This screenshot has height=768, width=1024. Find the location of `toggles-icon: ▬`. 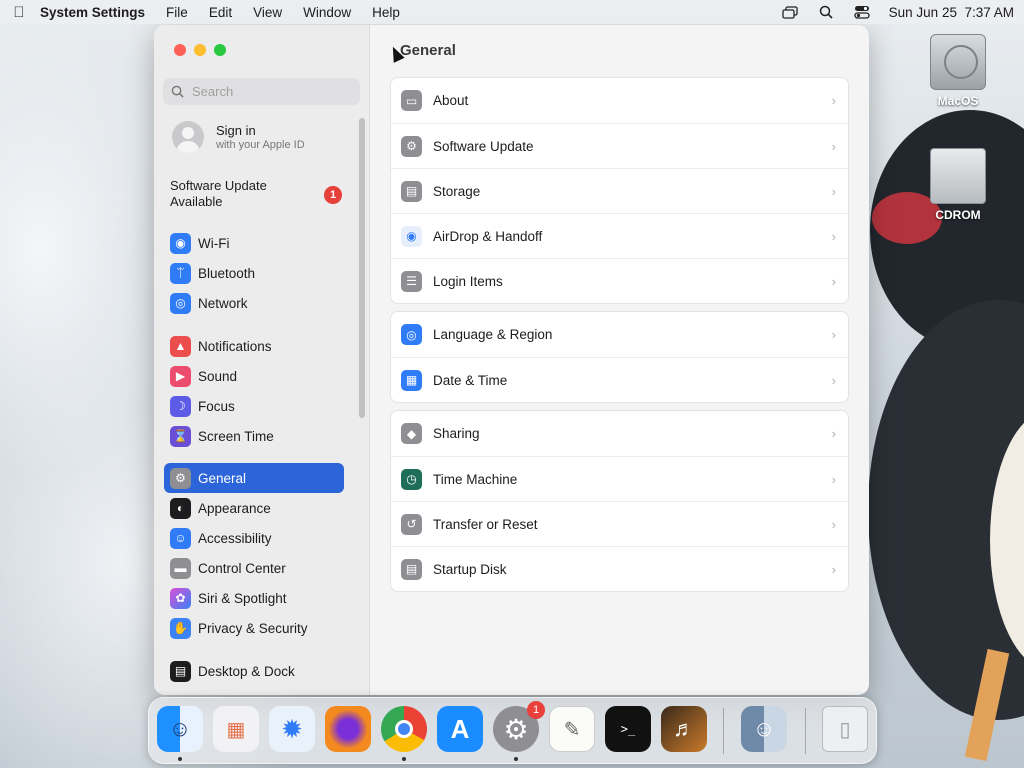

toggles-icon: ▬ is located at coordinates (180, 568).